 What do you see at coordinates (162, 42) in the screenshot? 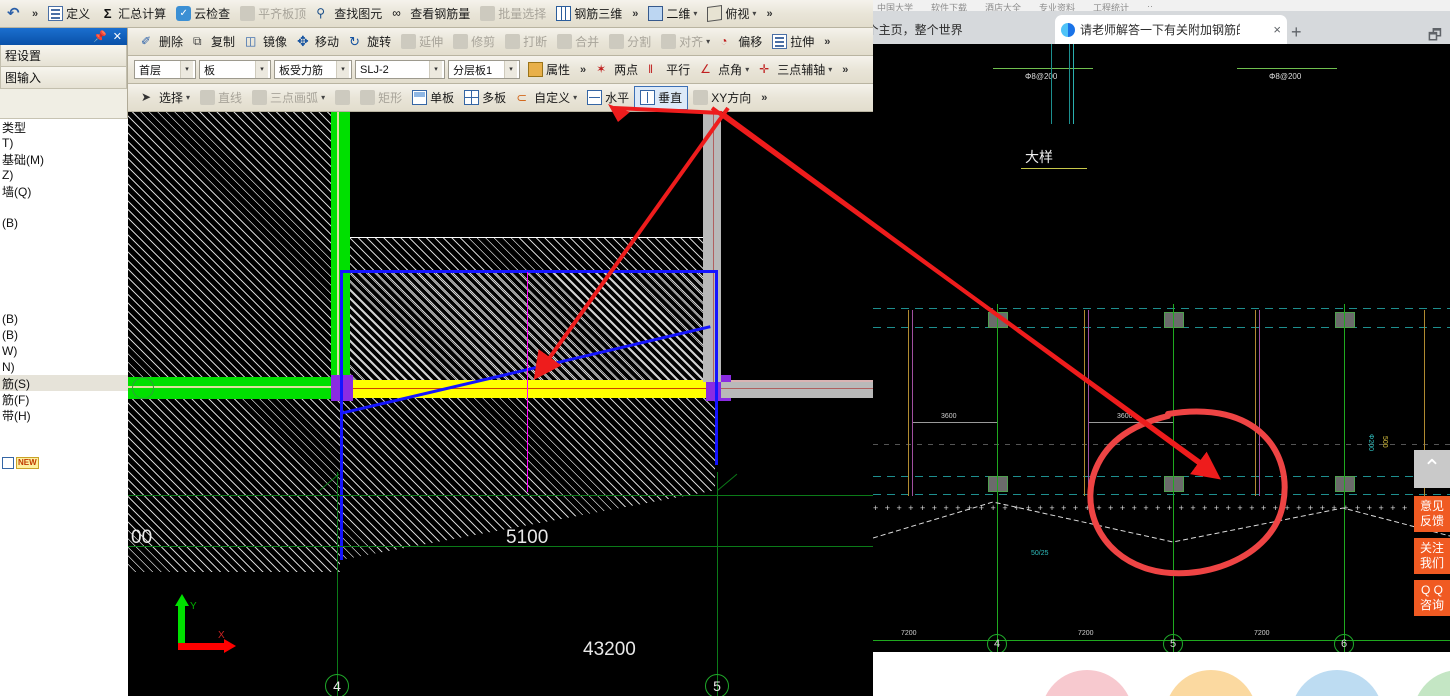
I see `删除-button: ✐ 删除` at bounding box center [162, 42].